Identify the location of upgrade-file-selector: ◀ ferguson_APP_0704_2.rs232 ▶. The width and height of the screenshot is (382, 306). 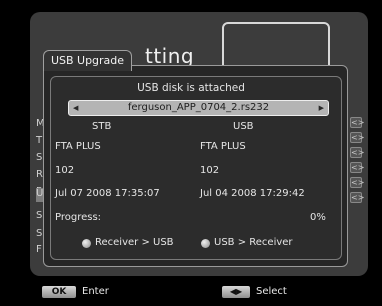
(198, 108).